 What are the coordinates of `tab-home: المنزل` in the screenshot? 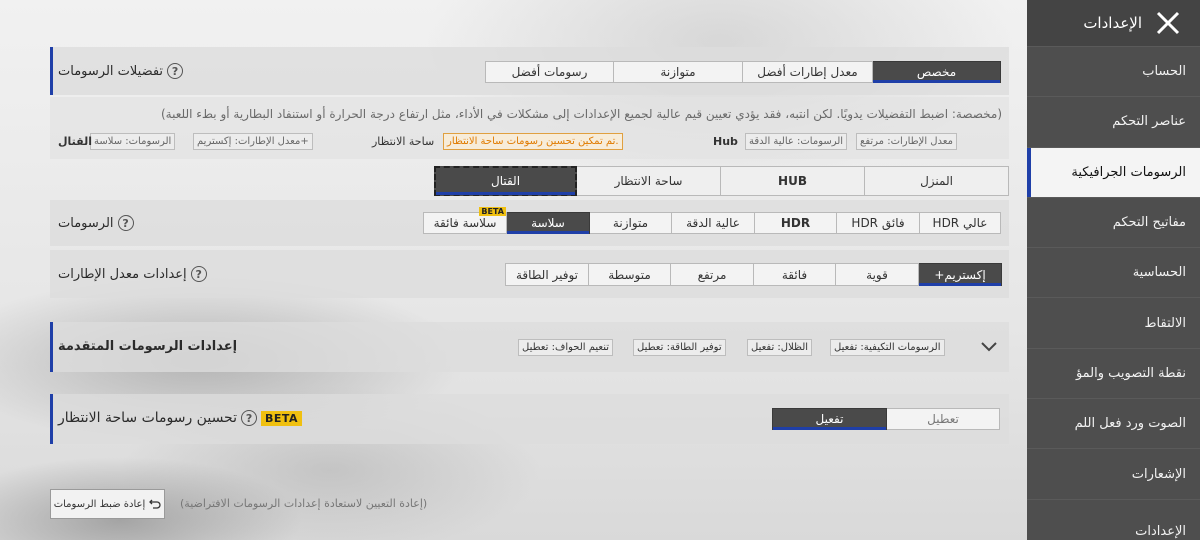 It's located at (936, 181).